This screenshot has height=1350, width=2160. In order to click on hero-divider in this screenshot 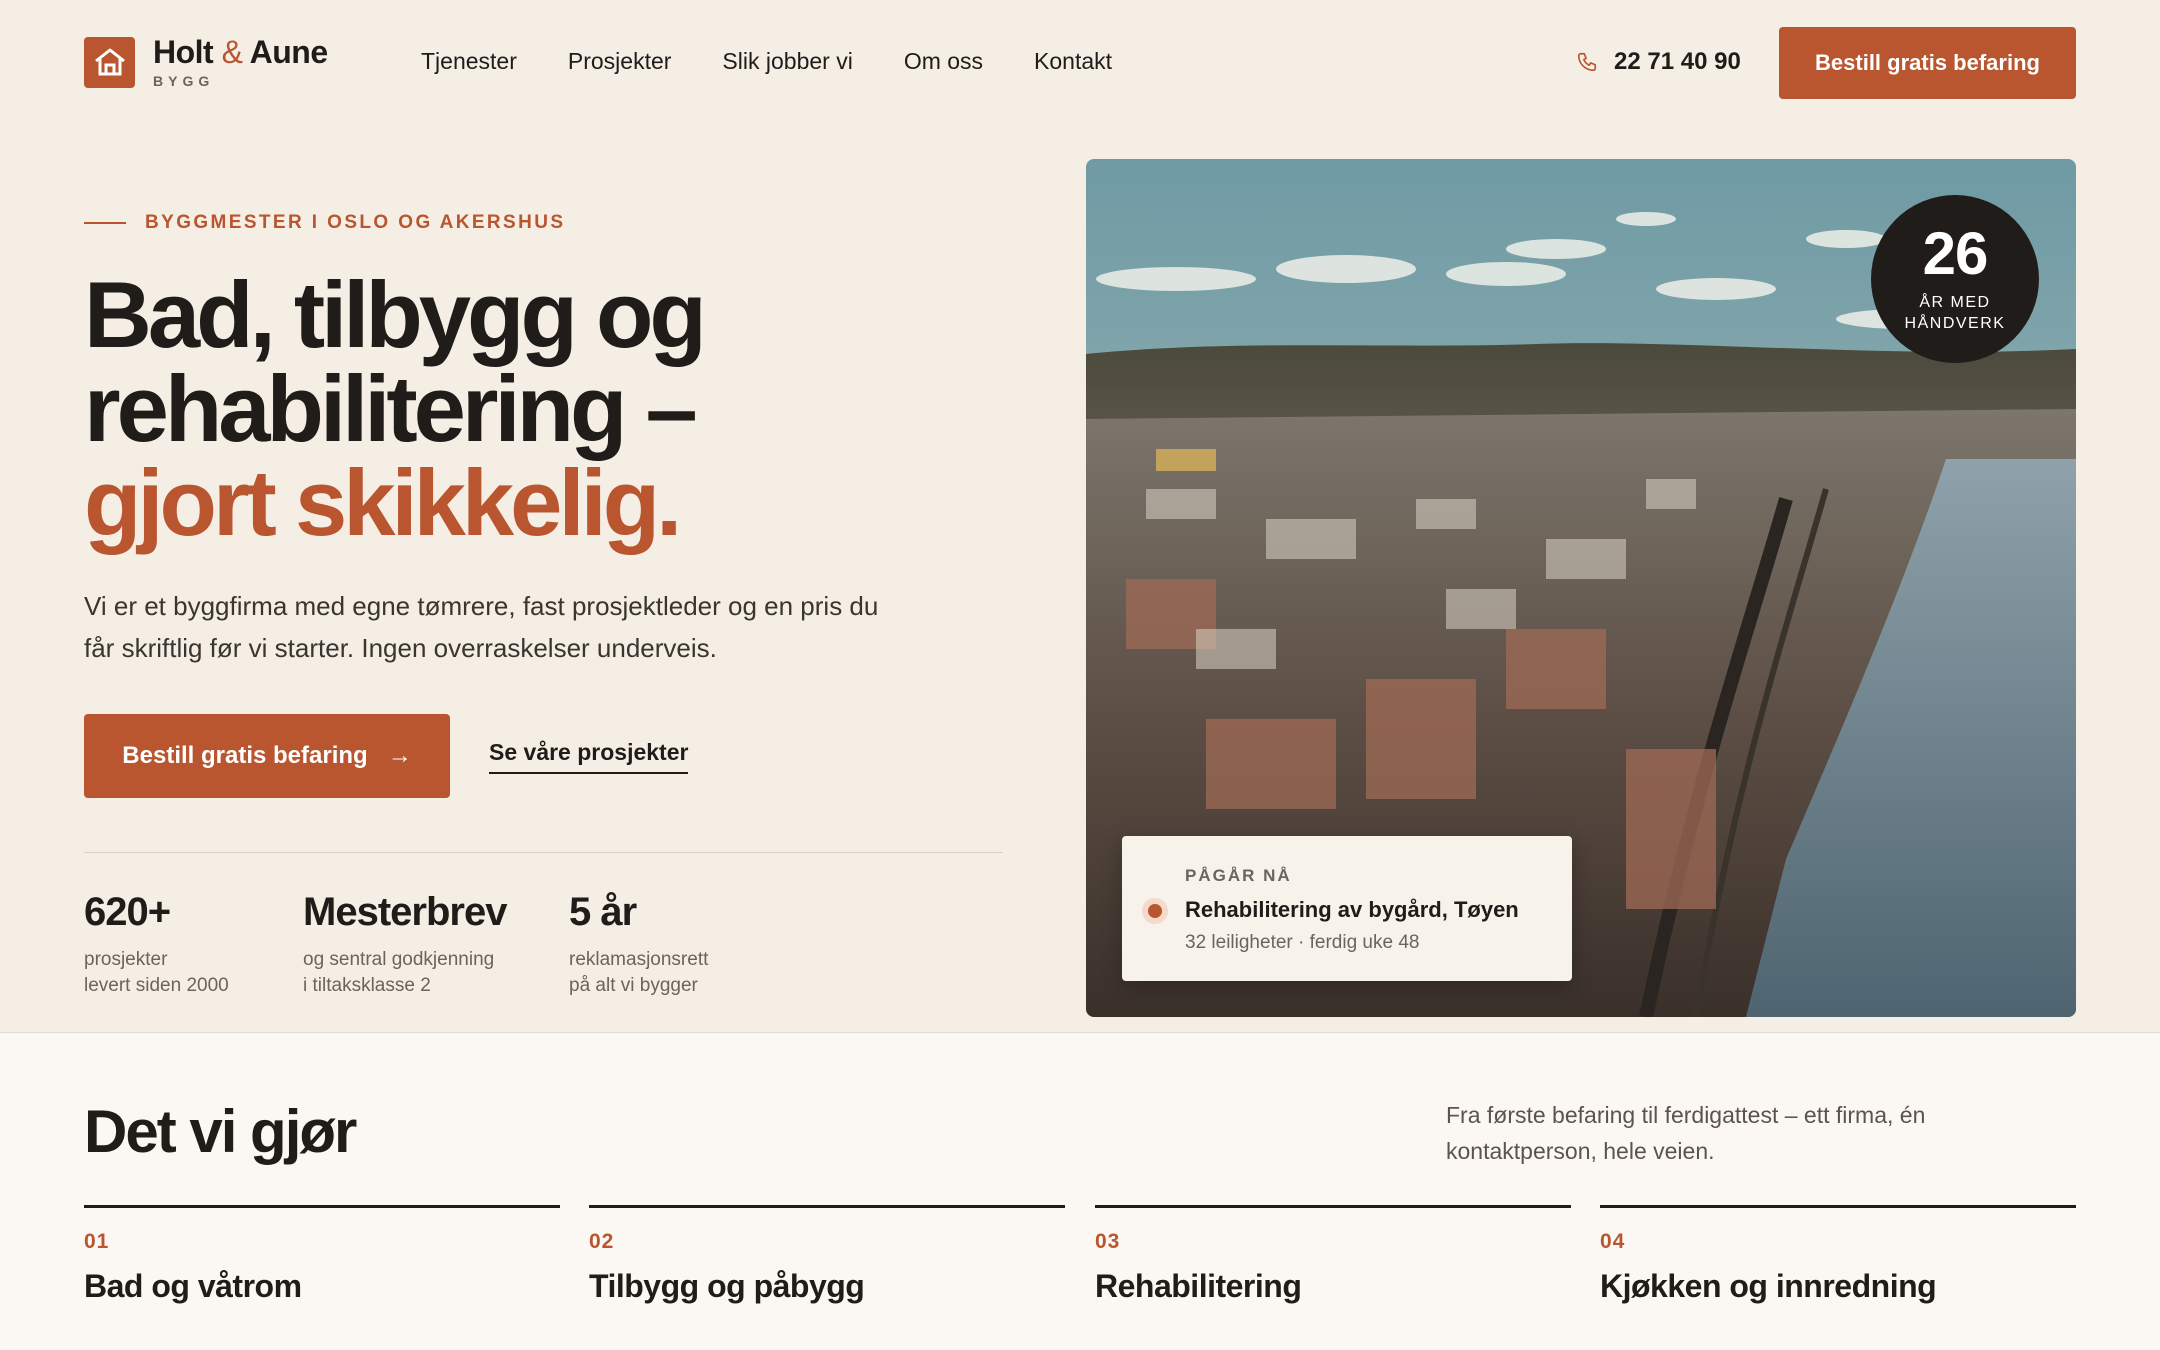, I will do `click(543, 852)`.